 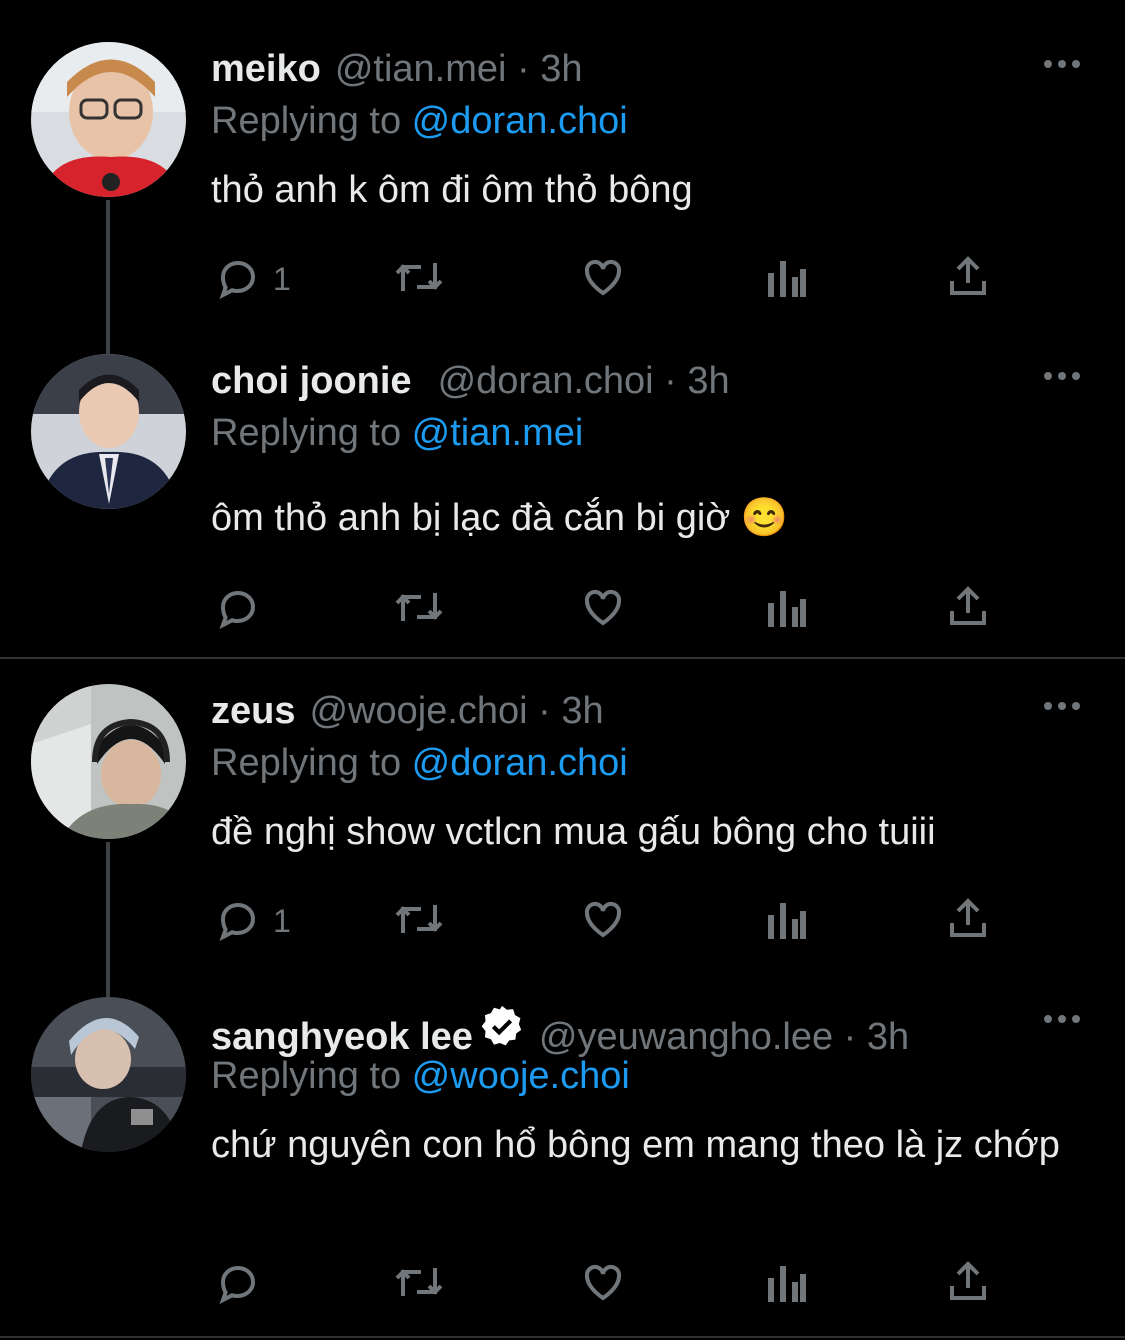 I want to click on bottom-divider, so click(x=562, y=1337).